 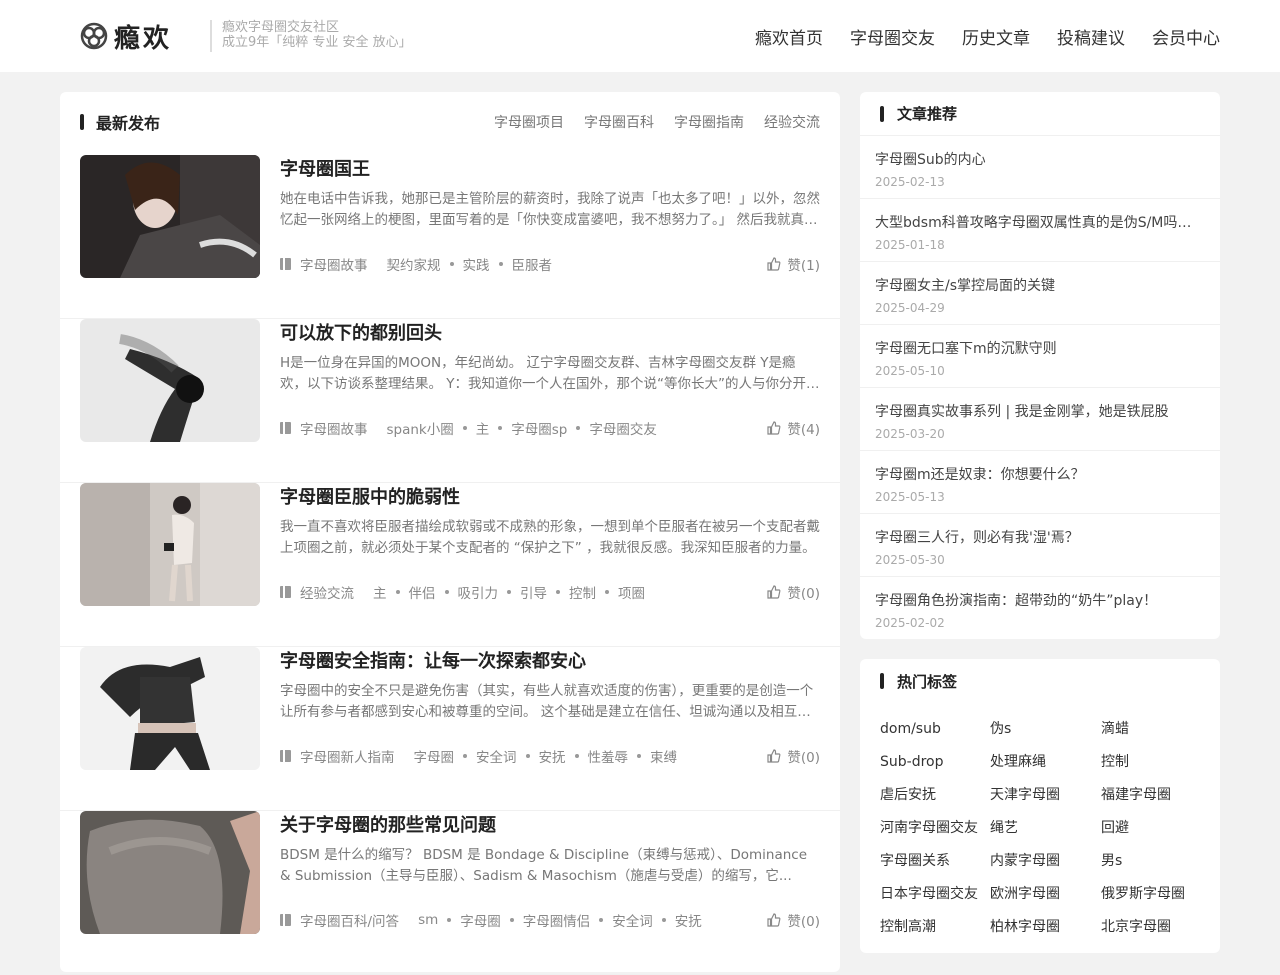 I want to click on hot-tag: 日本字母圈交友, so click(x=935, y=894).